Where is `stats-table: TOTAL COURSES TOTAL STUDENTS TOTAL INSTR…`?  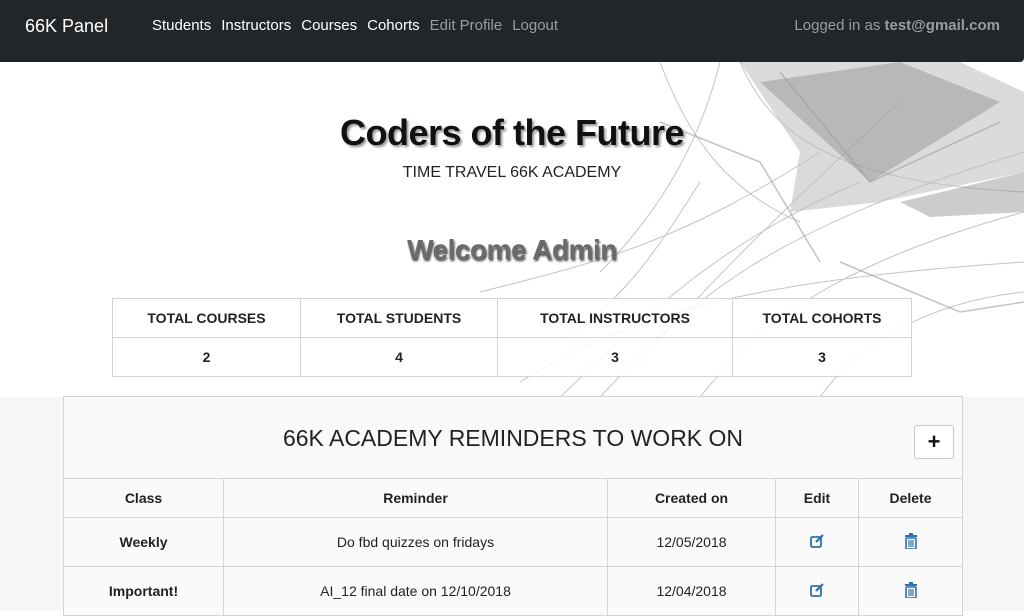
stats-table: TOTAL COURSES TOTAL STUDENTS TOTAL INSTR… is located at coordinates (512, 337).